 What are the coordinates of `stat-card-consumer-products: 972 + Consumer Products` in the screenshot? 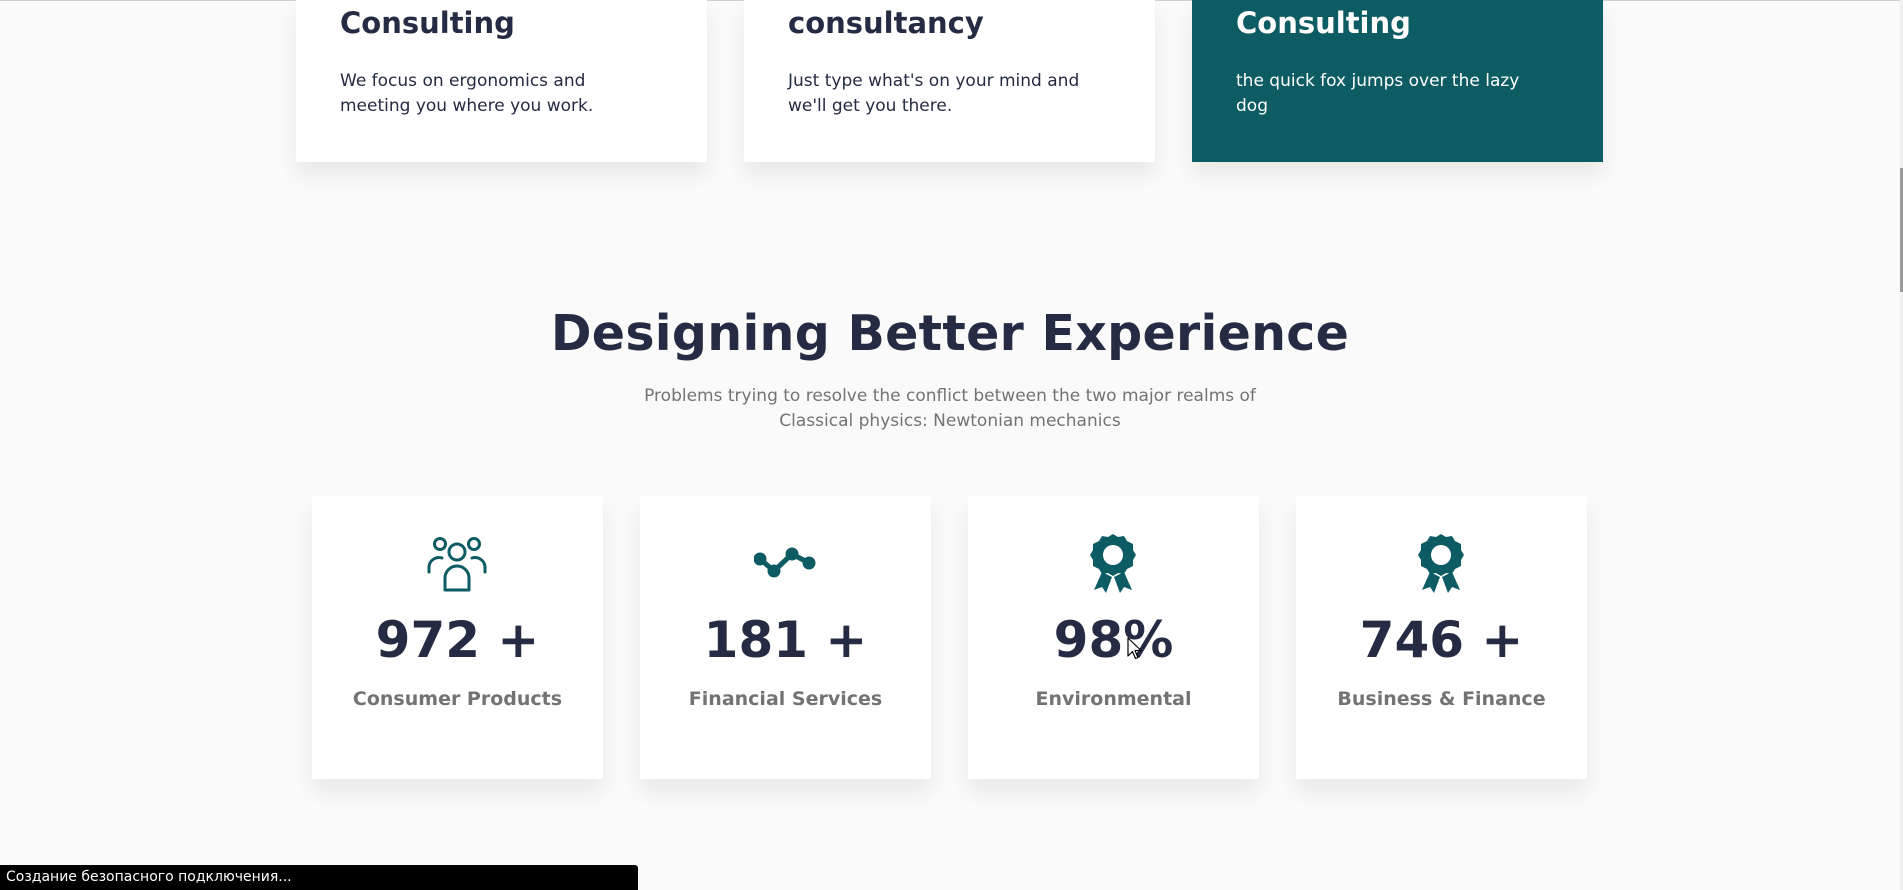 It's located at (457, 637).